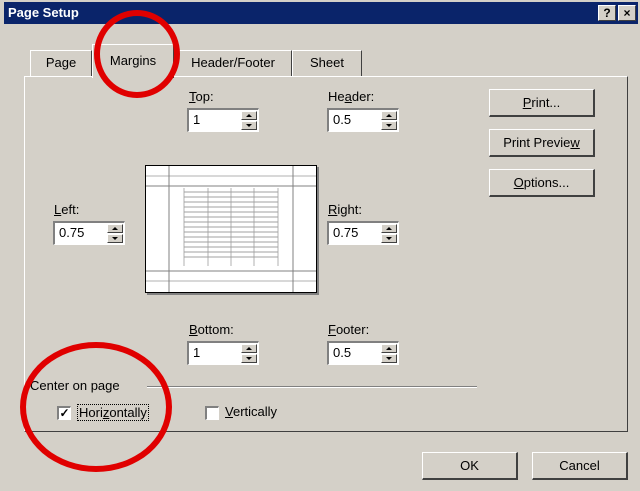  What do you see at coordinates (201, 96) in the screenshot?
I see `top-label: Top:` at bounding box center [201, 96].